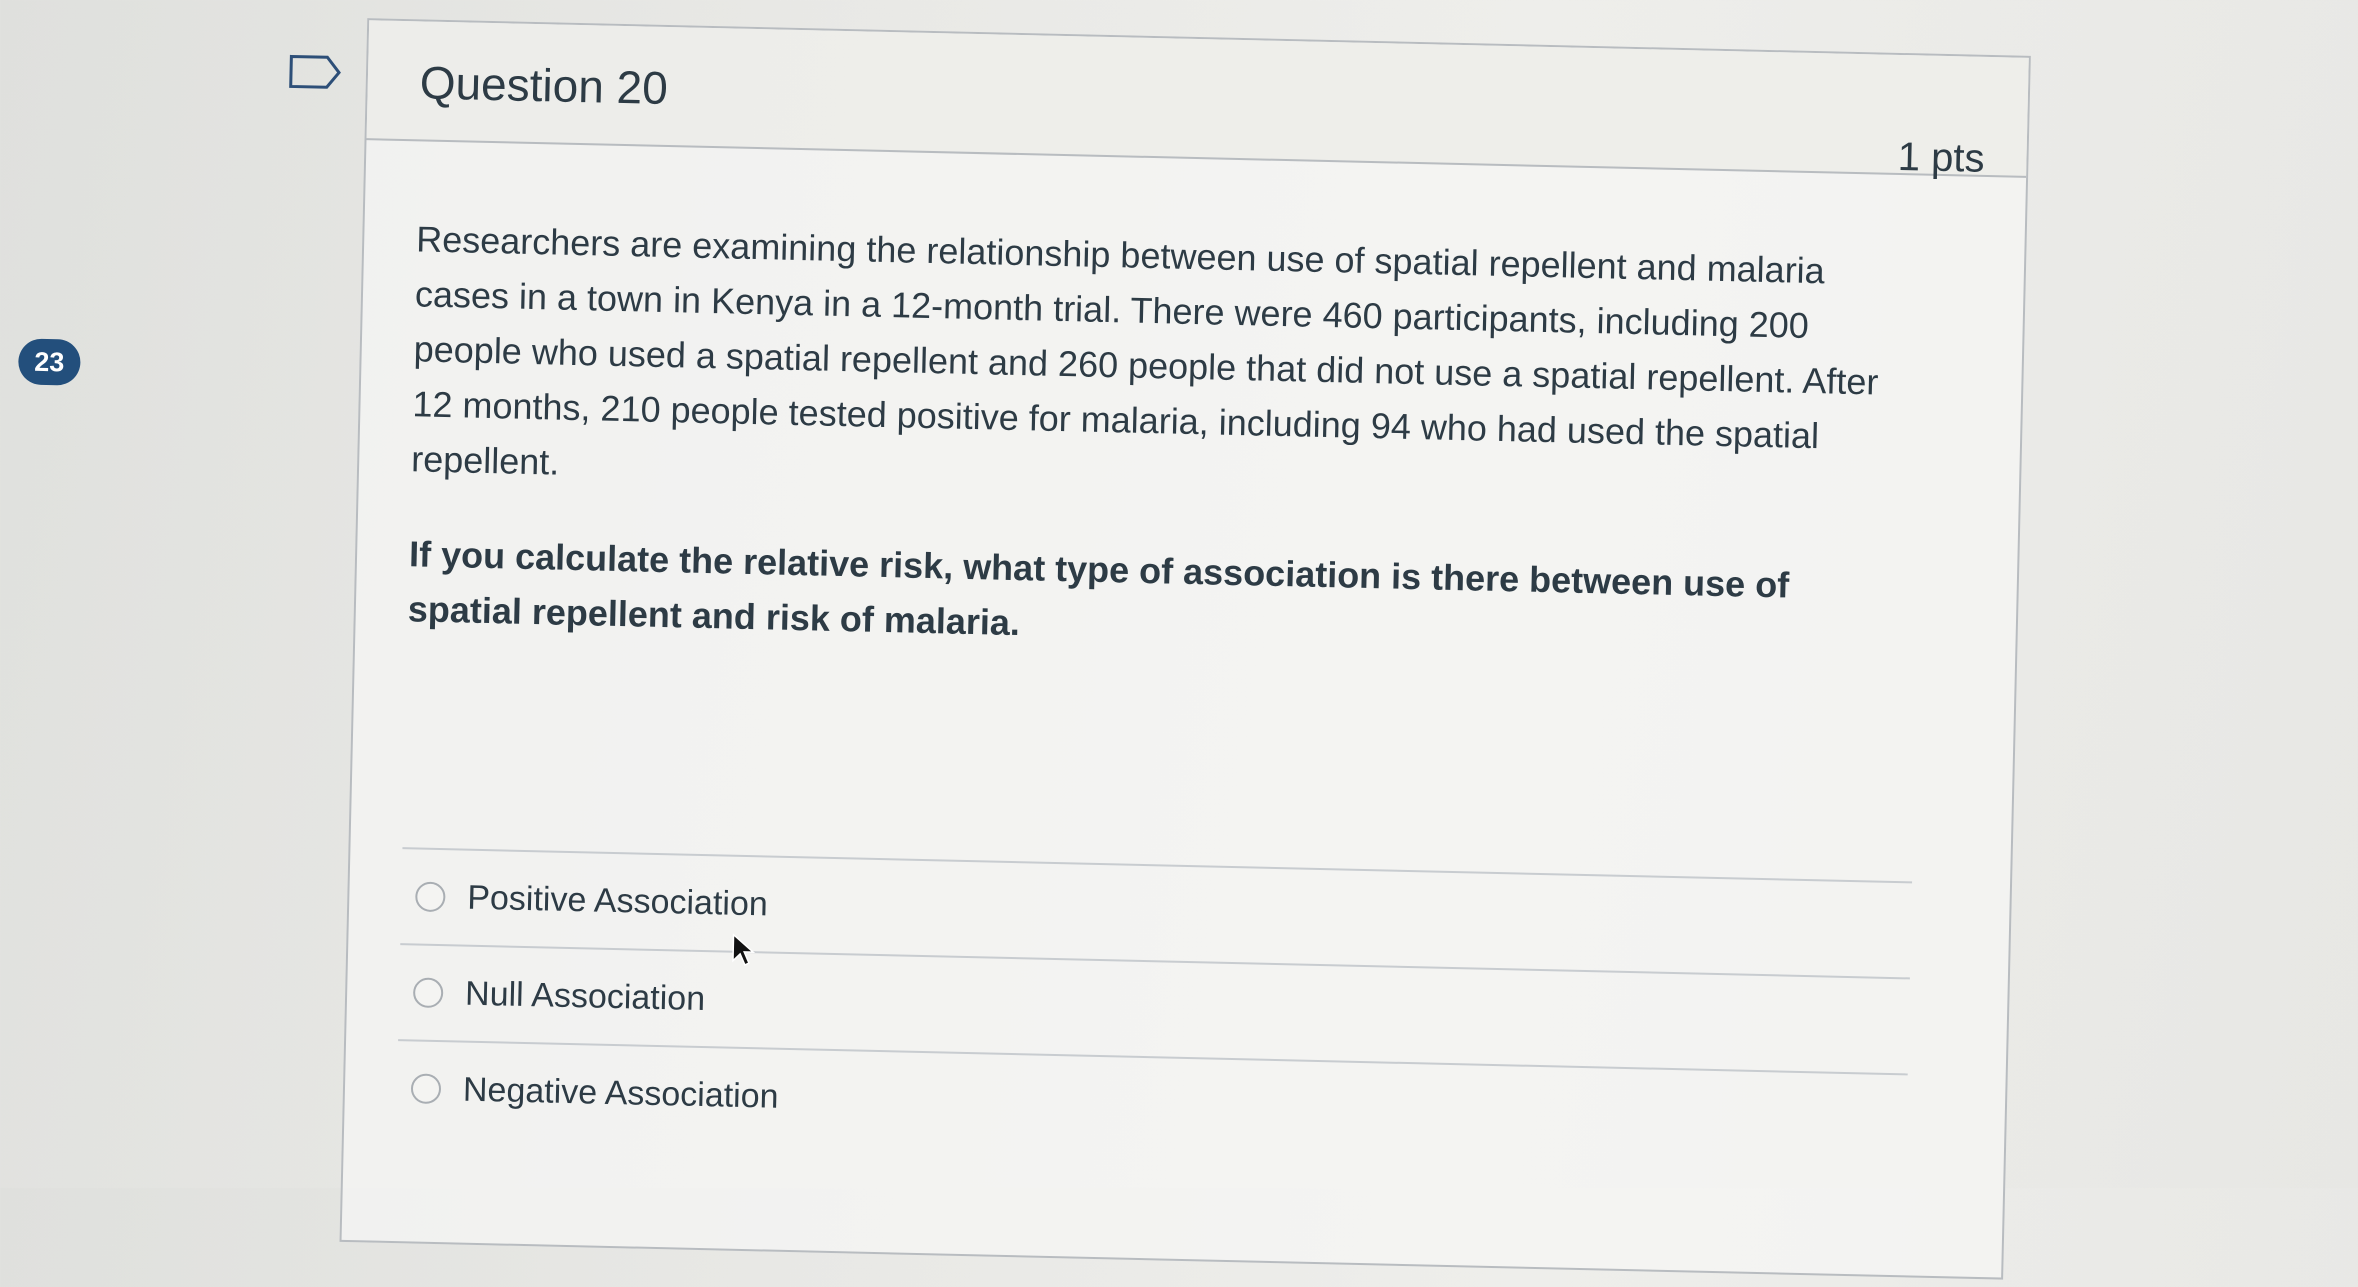 Image resolution: width=2358 pixels, height=1287 pixels. What do you see at coordinates (315, 71) in the screenshot?
I see `flag-outline-icon` at bounding box center [315, 71].